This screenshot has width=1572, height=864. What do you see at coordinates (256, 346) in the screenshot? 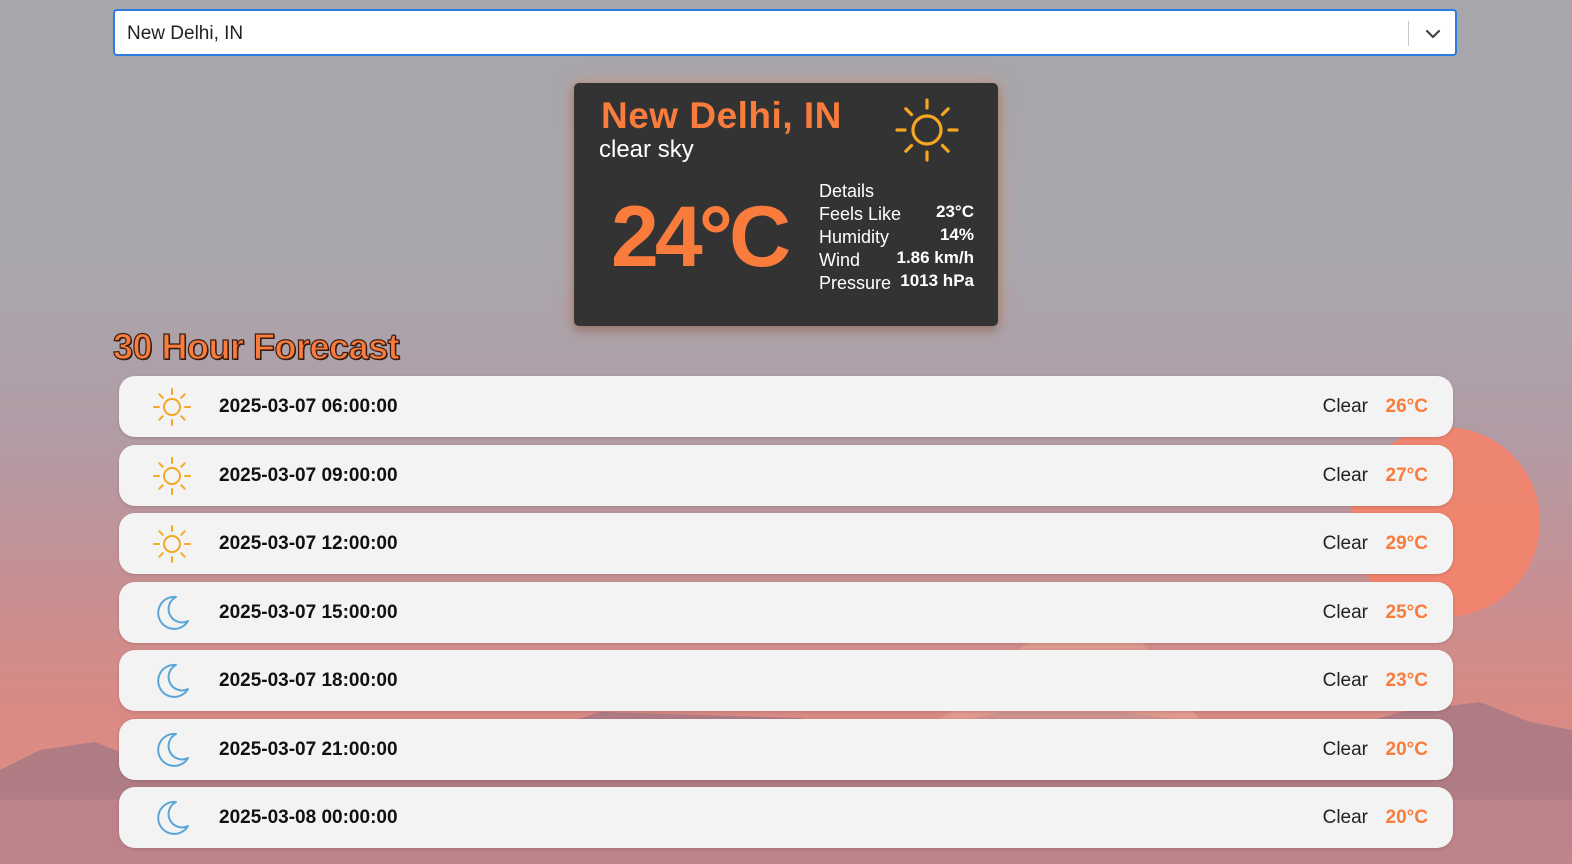
I see `forecast-title: 30 Hour Forecast` at bounding box center [256, 346].